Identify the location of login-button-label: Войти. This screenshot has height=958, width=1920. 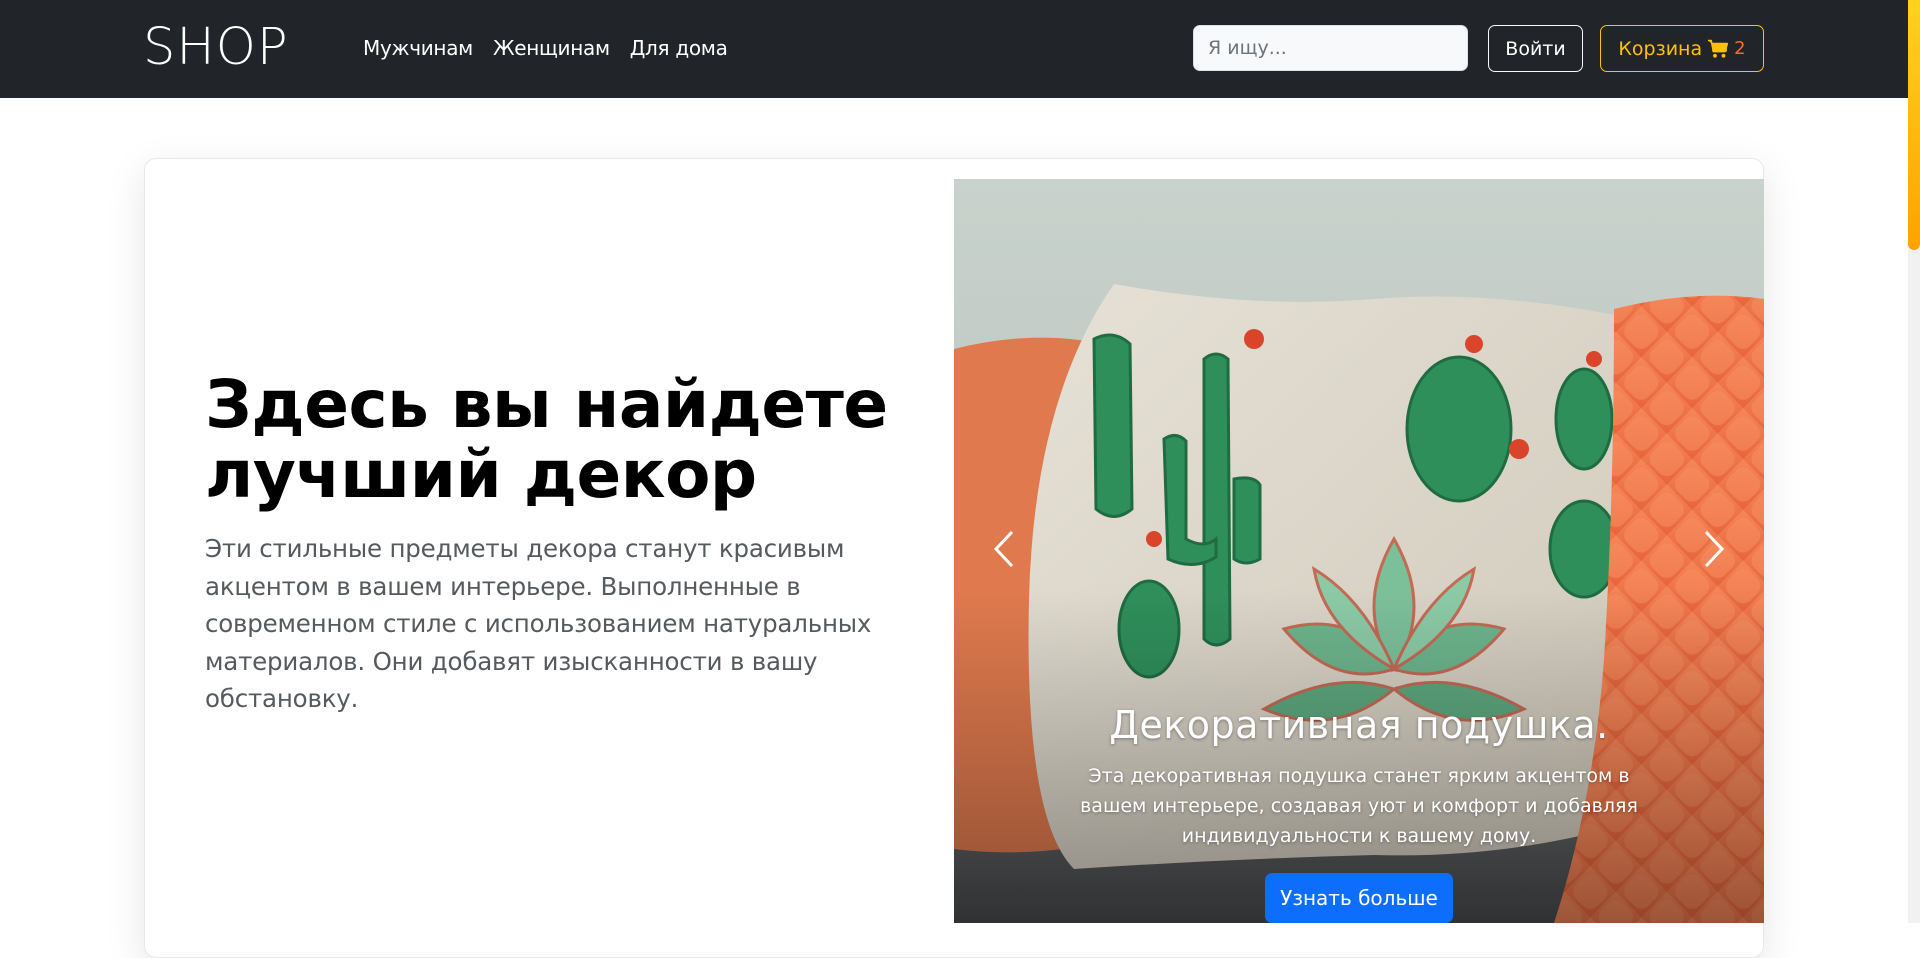
(1535, 48).